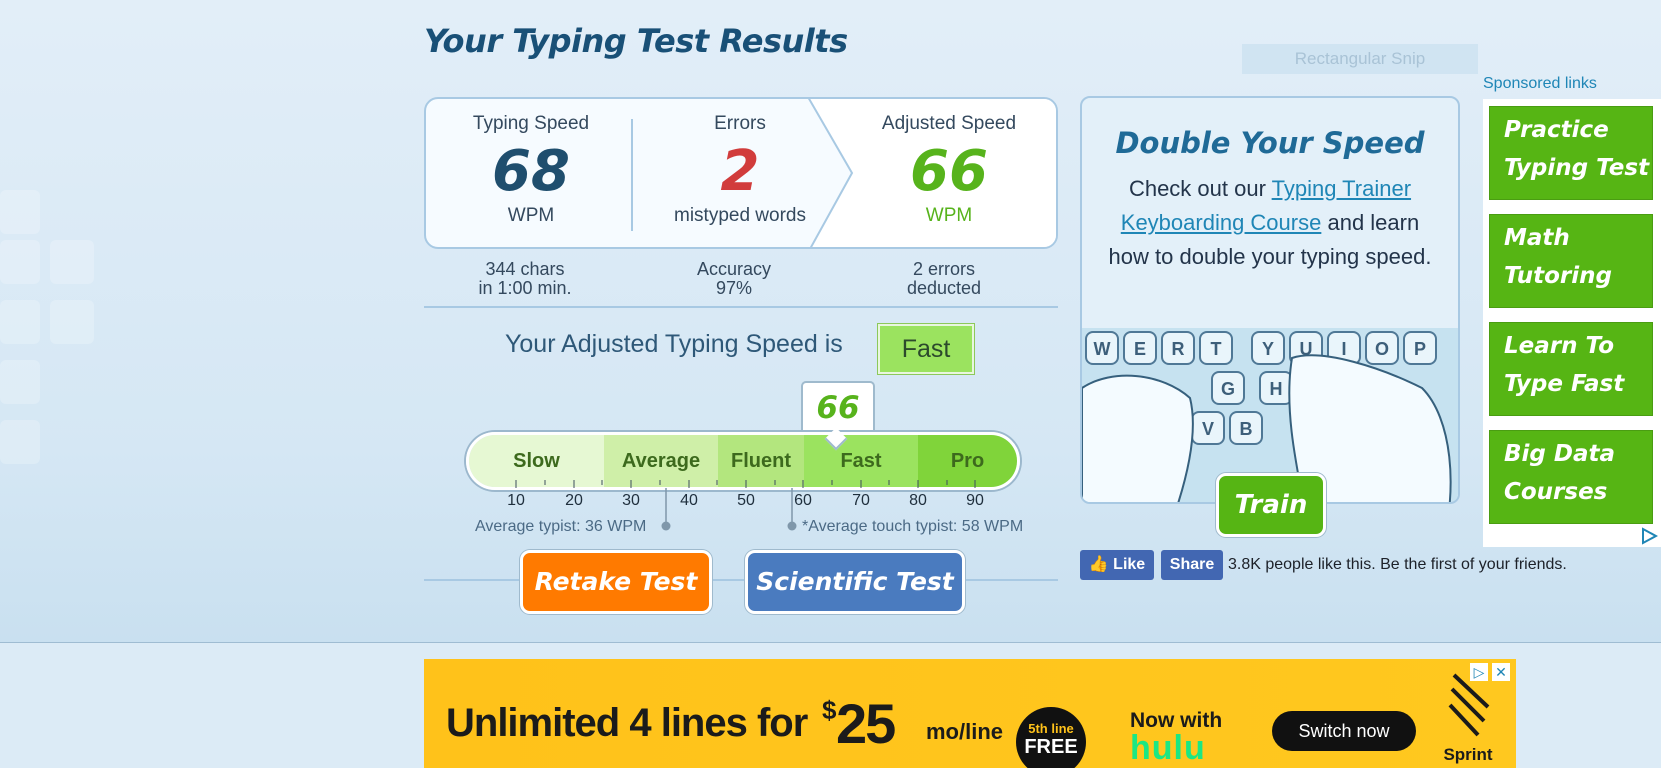 The height and width of the screenshot is (768, 1661). I want to click on key: R, so click(1178, 348).